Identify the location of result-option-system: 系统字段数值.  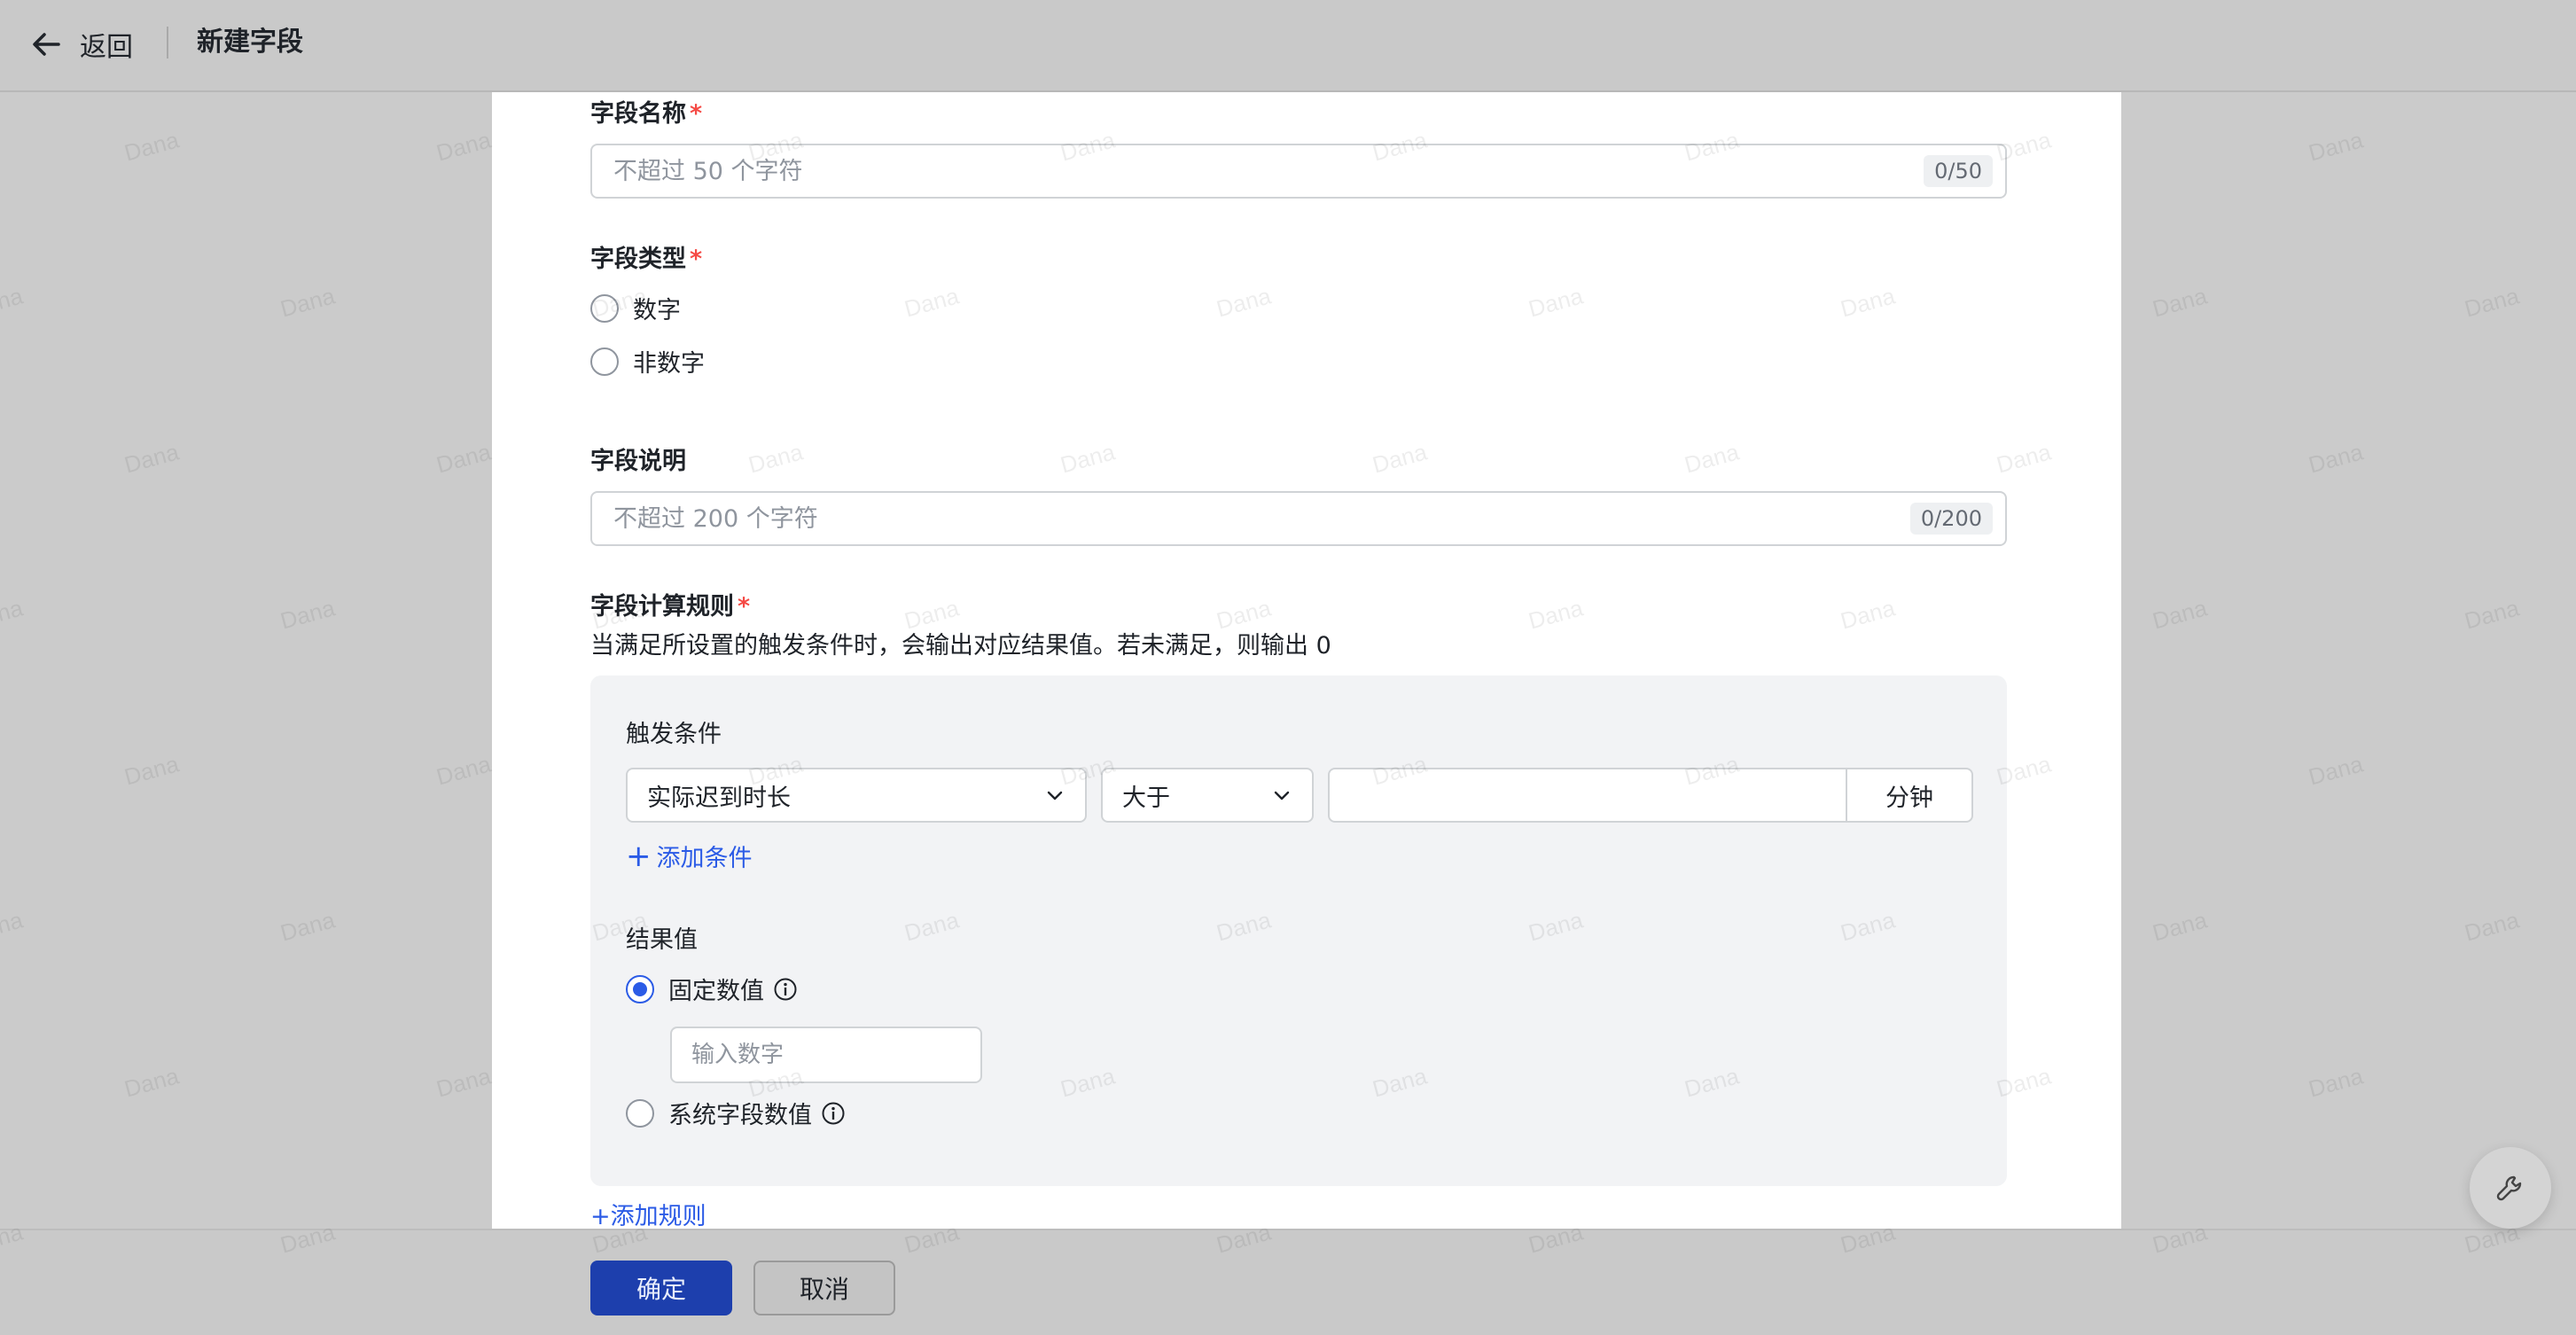
(736, 1113).